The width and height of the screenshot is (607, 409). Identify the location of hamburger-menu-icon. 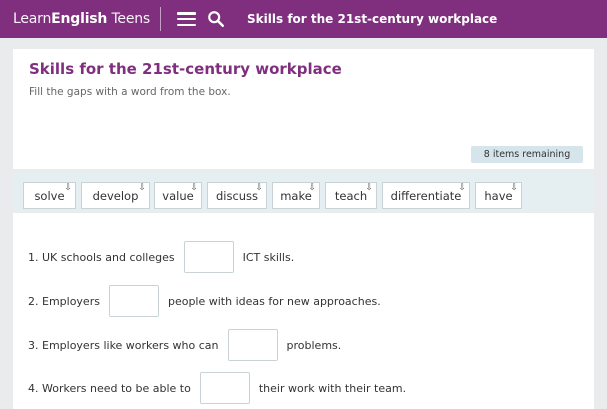
(187, 19).